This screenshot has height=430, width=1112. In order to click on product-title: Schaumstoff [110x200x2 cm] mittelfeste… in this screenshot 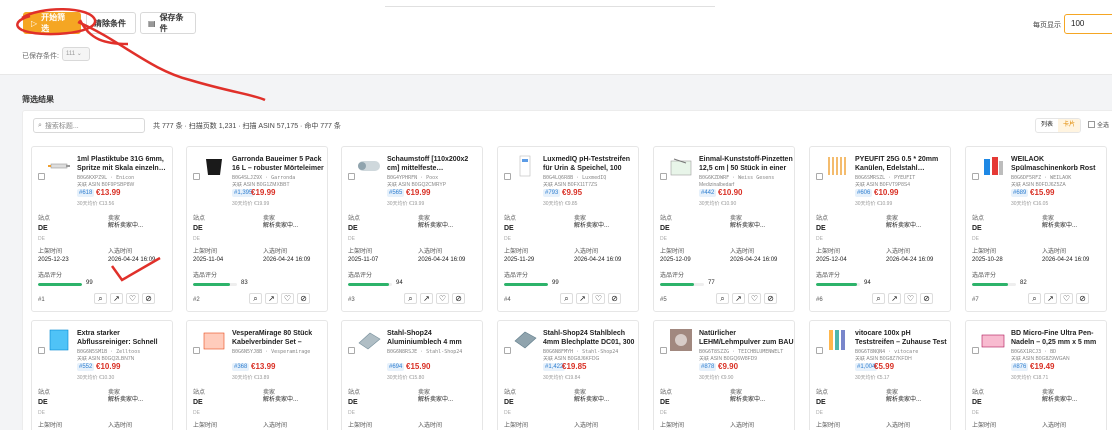, I will do `click(434, 164)`.